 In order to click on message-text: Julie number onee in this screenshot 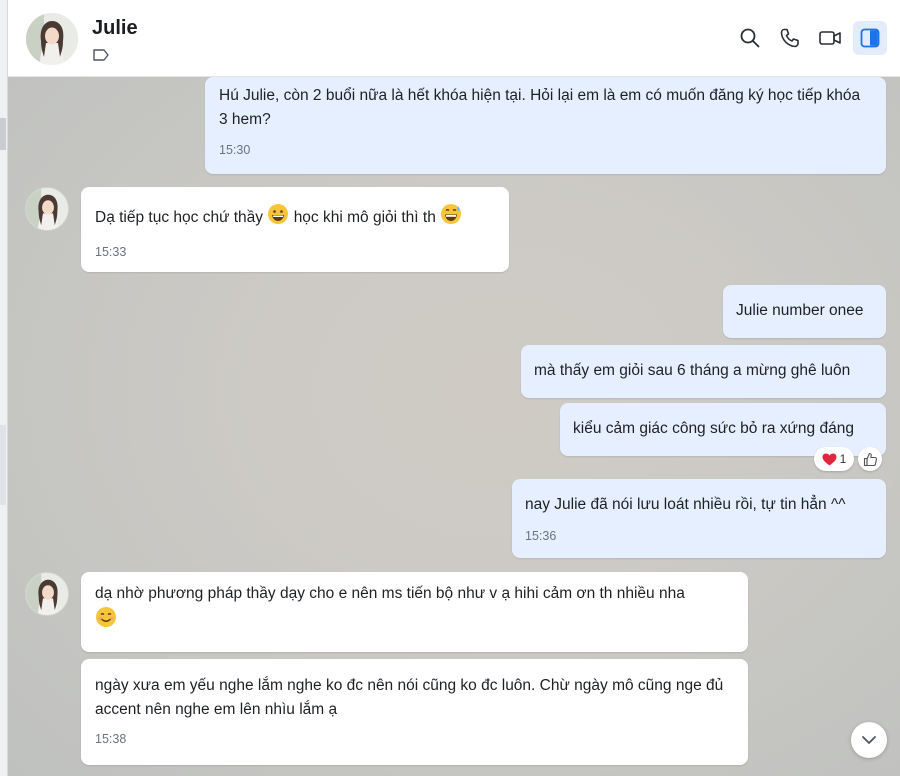, I will do `click(800, 310)`.